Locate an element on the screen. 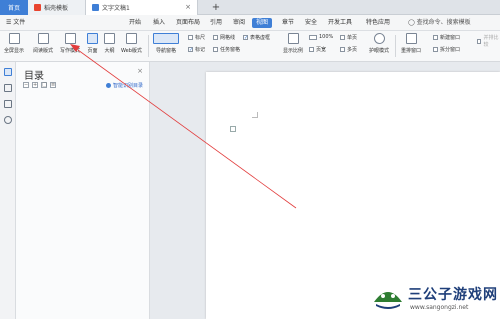 This screenshot has height=319, width=500. watermark-title: 三公子游戏网 is located at coordinates (453, 295).